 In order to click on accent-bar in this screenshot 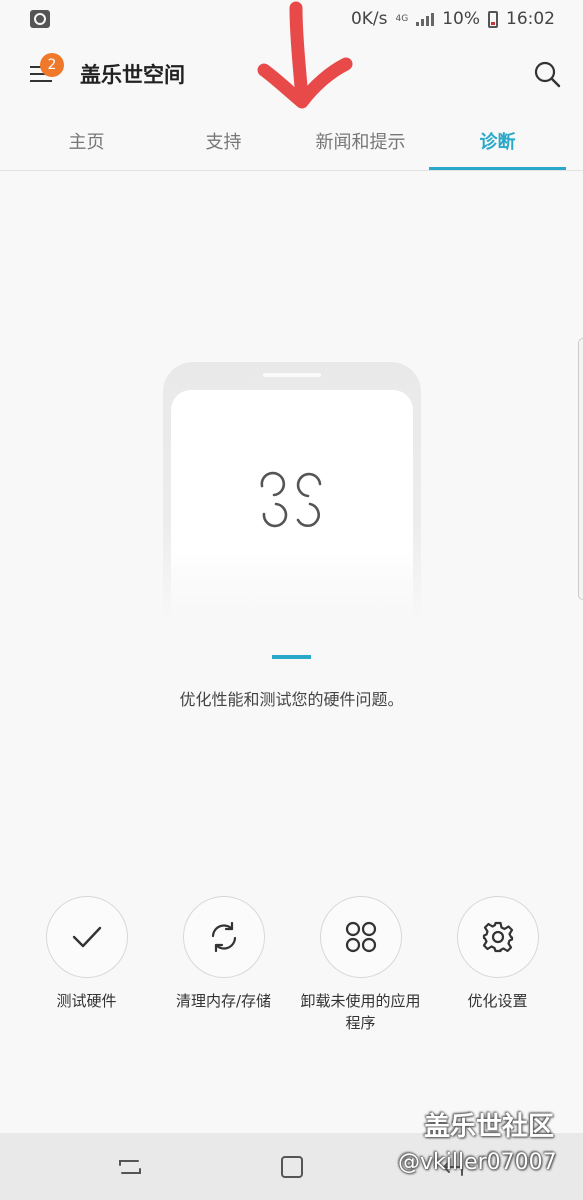, I will do `click(291, 657)`.